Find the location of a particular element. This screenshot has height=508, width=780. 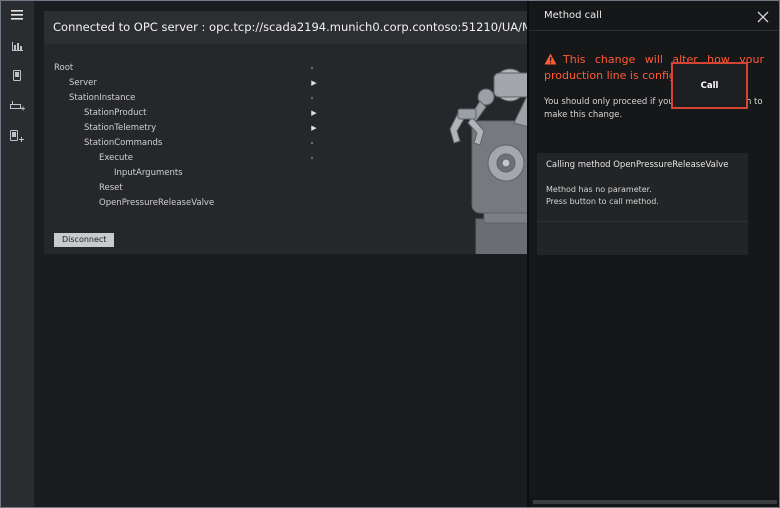

tree-node-station-product: StationProduct ▶ is located at coordinates (185, 113).